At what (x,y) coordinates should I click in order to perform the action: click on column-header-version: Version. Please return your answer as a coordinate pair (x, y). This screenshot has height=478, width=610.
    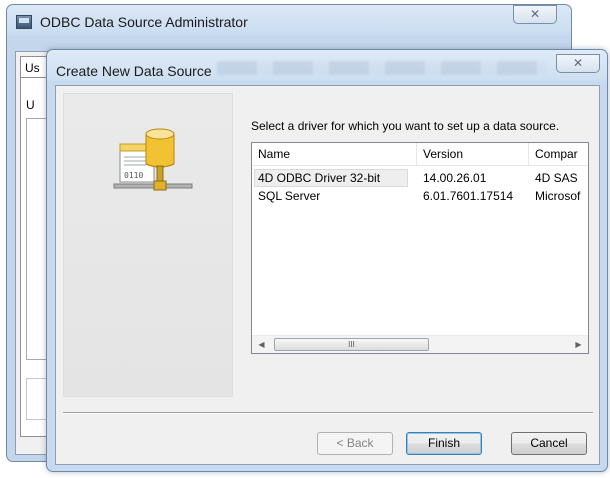
    Looking at the image, I should click on (473, 154).